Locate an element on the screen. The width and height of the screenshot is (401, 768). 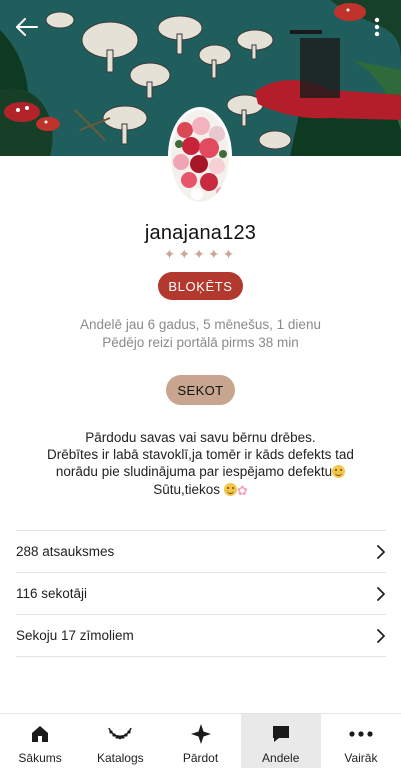
necklace-icon is located at coordinates (120, 733).